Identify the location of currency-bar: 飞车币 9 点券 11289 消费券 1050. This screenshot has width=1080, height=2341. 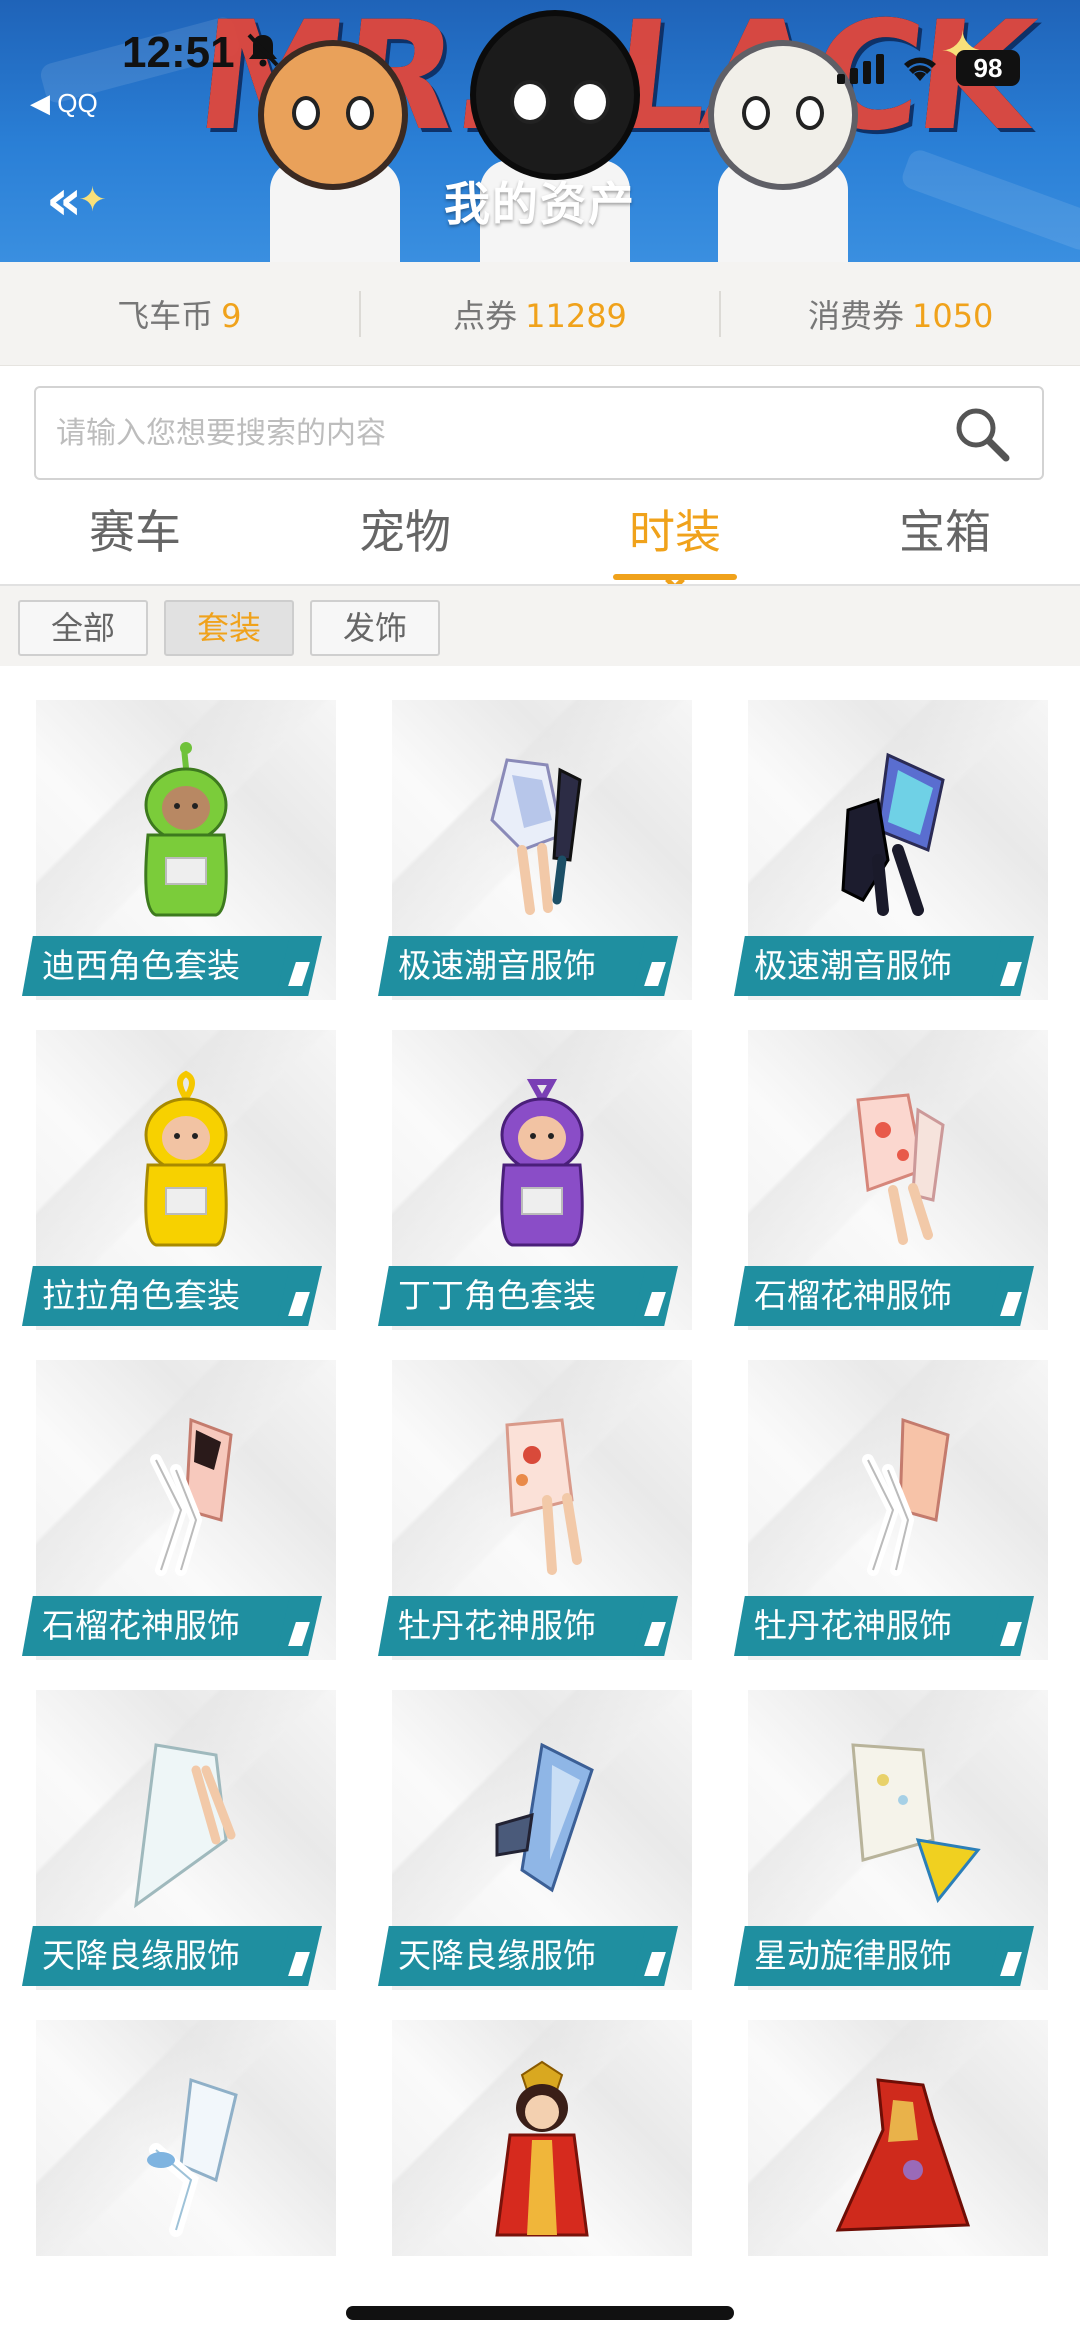
(540, 314).